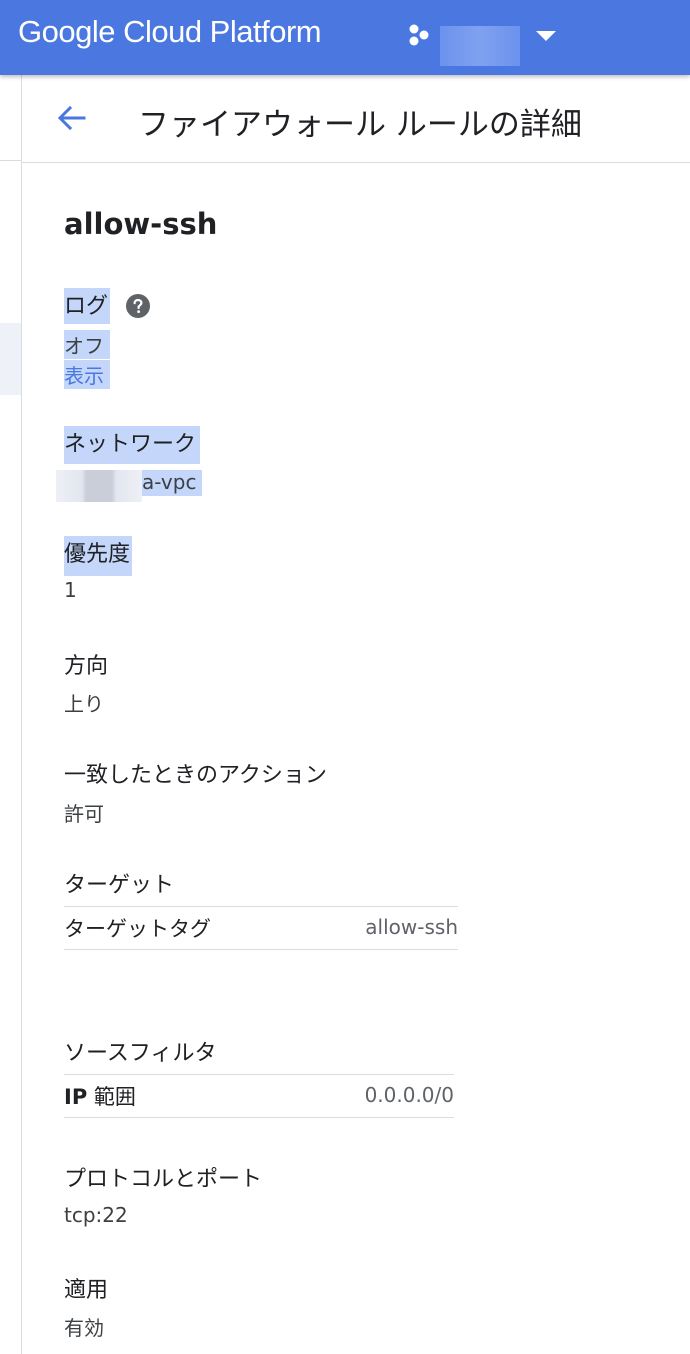 The height and width of the screenshot is (1354, 690). What do you see at coordinates (141, 224) in the screenshot?
I see `rule-name-heading: allow-ssh` at bounding box center [141, 224].